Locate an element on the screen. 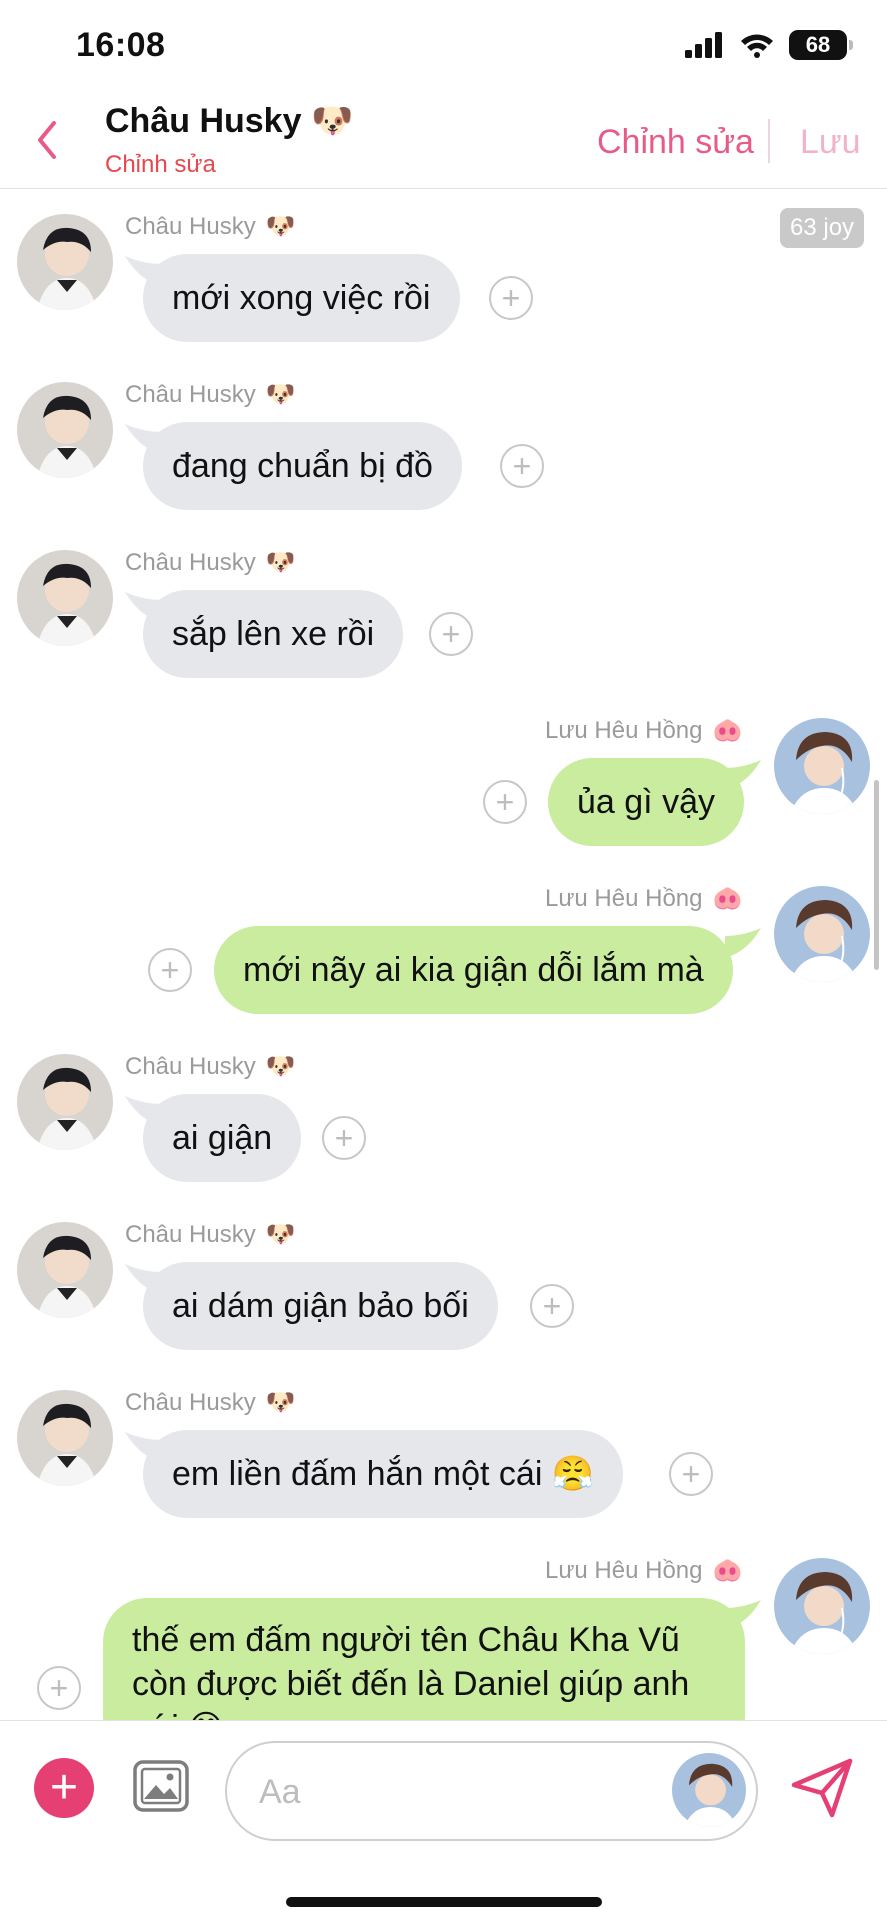 This screenshot has width=887, height=1921. message-bubble: sắp lên xe rồi is located at coordinates (273, 634).